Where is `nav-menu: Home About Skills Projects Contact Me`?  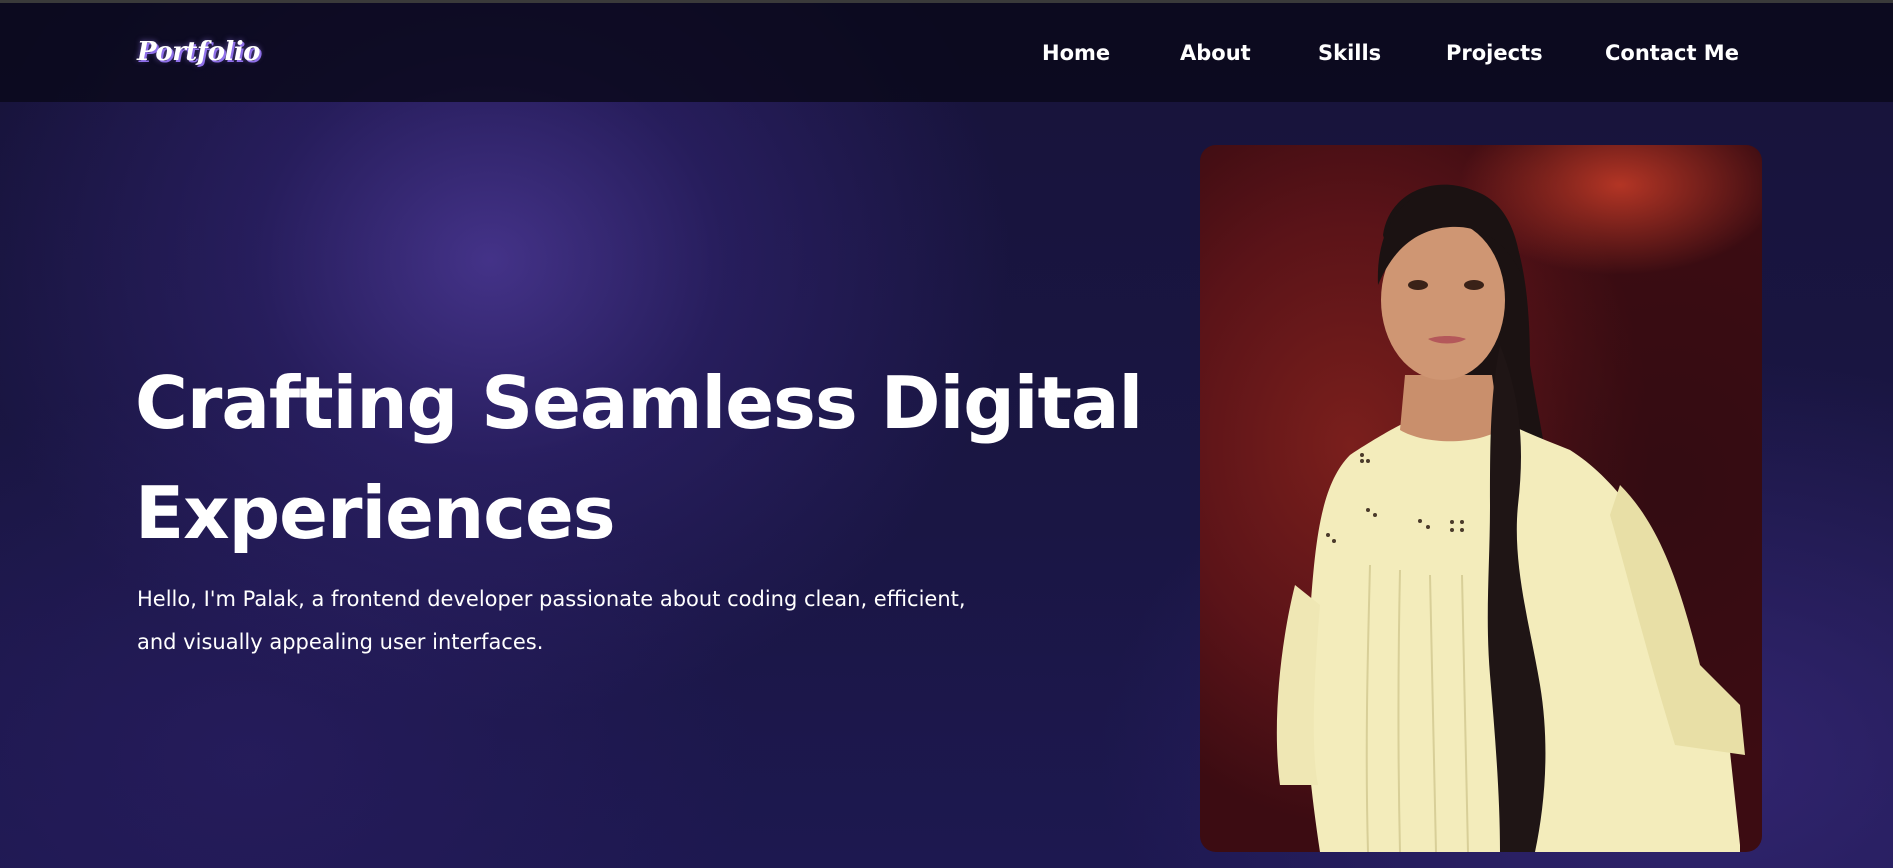 nav-menu: Home About Skills Projects Contact Me is located at coordinates (946, 56).